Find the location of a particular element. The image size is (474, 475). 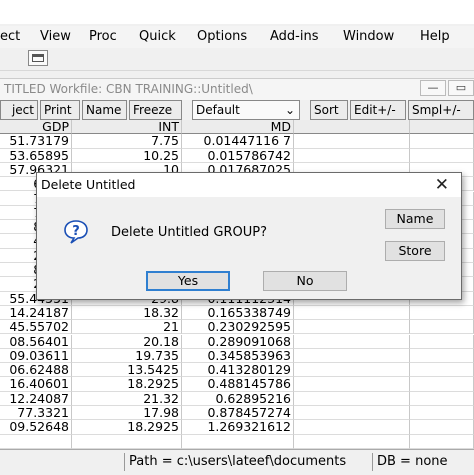

print-button: Print is located at coordinates (60, 110).